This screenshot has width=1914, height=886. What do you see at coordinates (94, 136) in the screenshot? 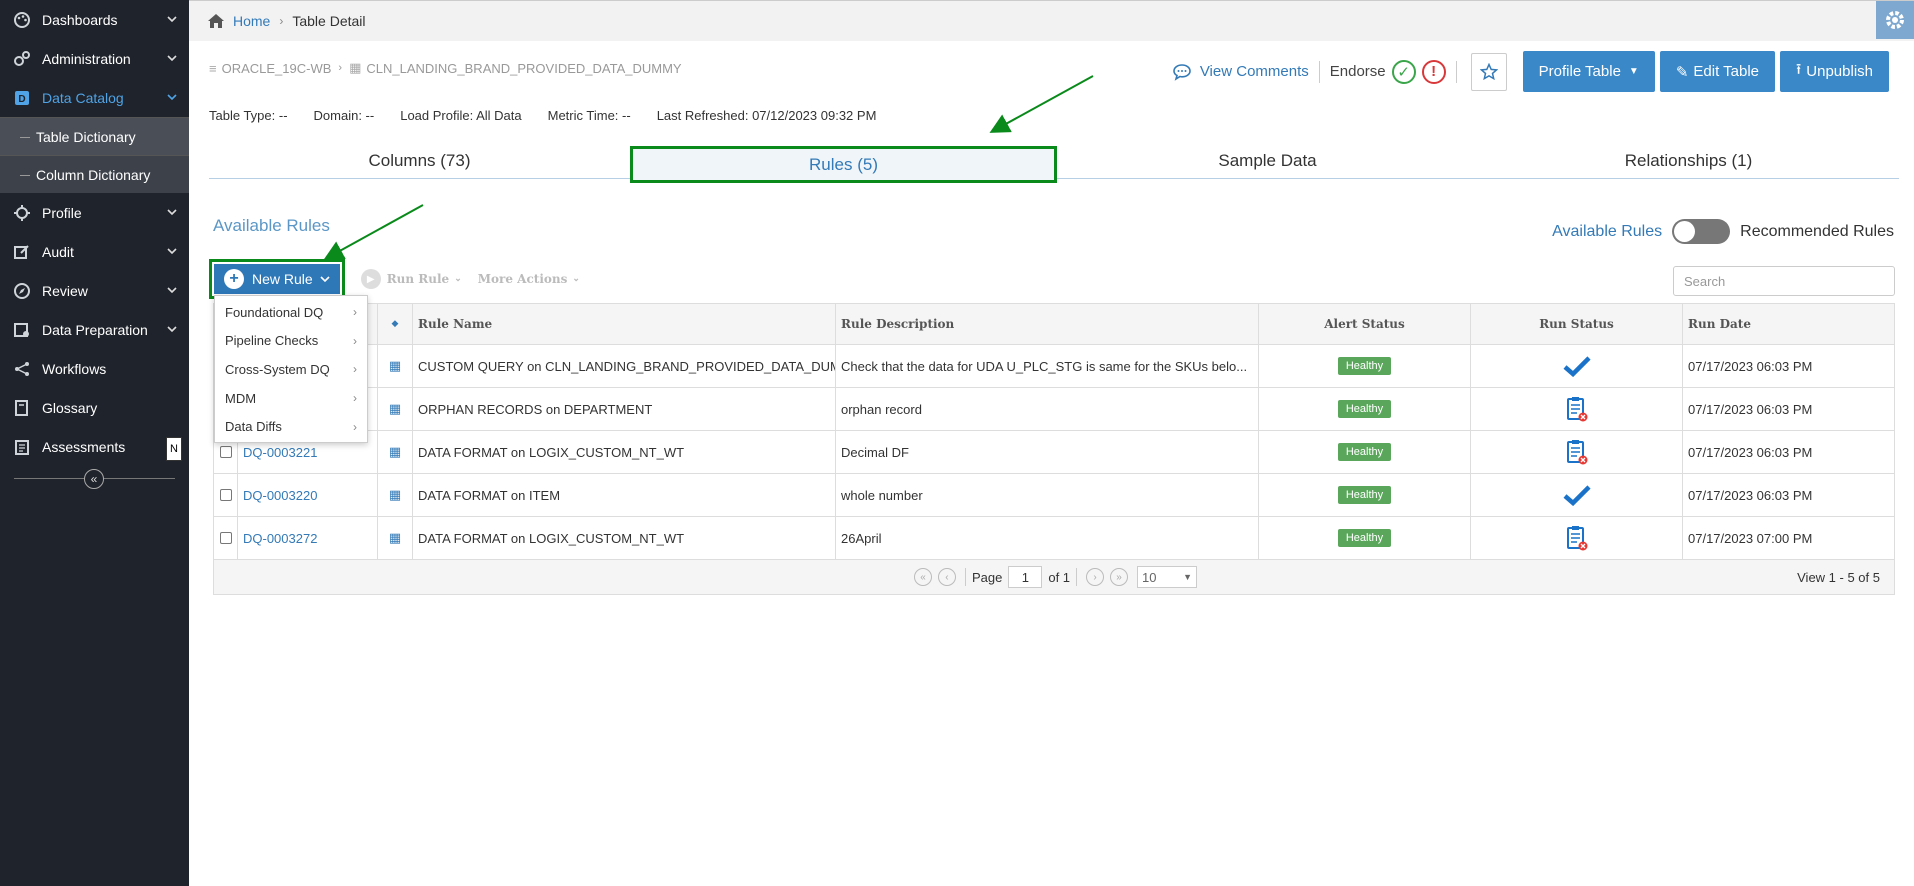
I see `sidebar-subitem-table-dictionary: Table Dictionary` at bounding box center [94, 136].